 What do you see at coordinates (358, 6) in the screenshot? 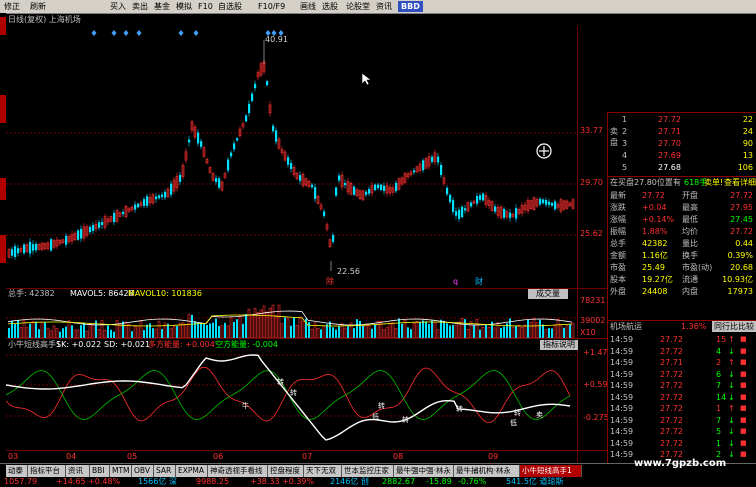
I see `toolbar-forum-button: 论股堂` at bounding box center [358, 6].